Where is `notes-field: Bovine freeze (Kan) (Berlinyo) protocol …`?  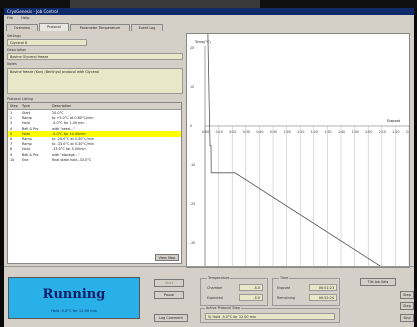 notes-field: Bovine freeze (Kan) (Berlinyo) protocol … is located at coordinates (95, 81).